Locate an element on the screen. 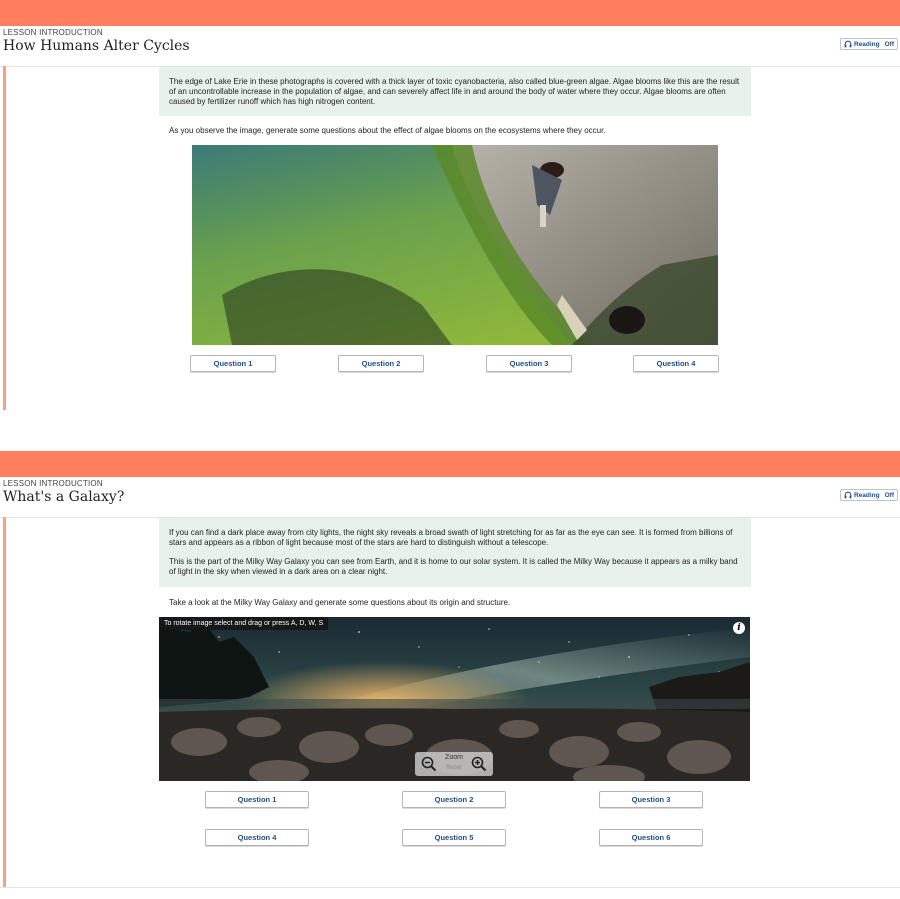 The height and width of the screenshot is (899, 900). lesson-2-question-4-button: Question 4 is located at coordinates (257, 837).